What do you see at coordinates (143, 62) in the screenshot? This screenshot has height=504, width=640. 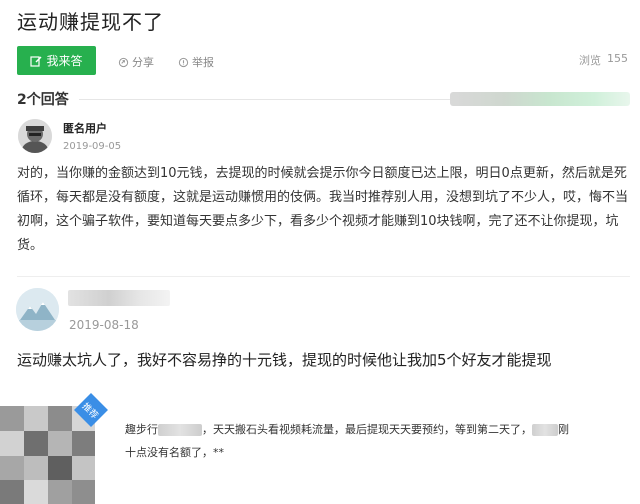 I see `share-label: 分享` at bounding box center [143, 62].